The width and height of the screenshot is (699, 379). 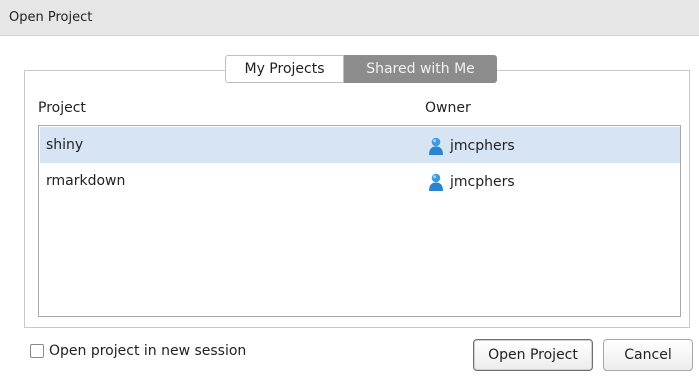 I want to click on dialog-title: Open Project, so click(x=51, y=17).